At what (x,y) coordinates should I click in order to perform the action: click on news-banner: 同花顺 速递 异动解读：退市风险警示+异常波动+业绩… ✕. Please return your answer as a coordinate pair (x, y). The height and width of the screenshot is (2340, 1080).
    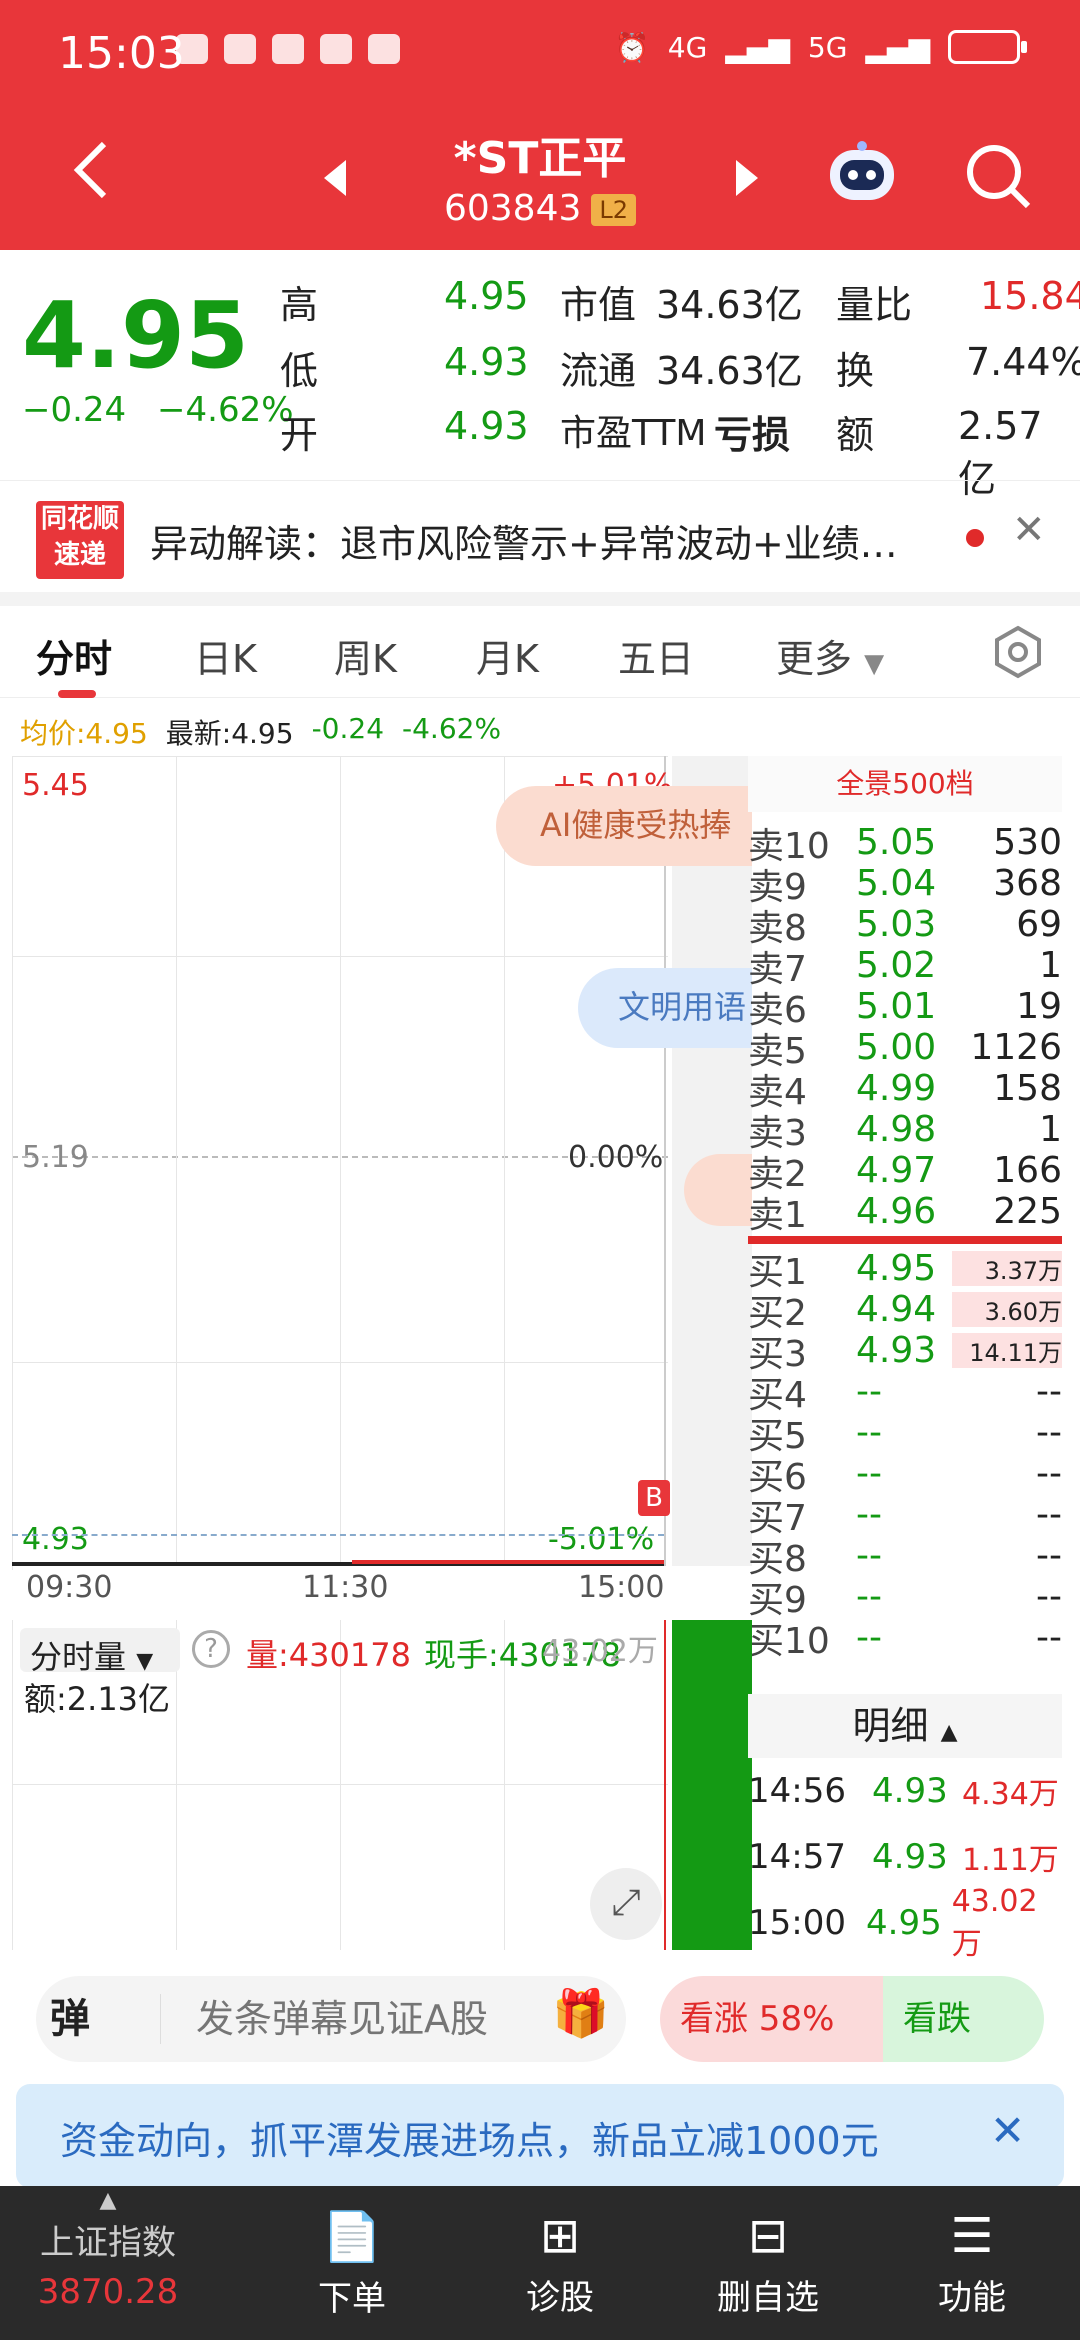
    Looking at the image, I should click on (540, 536).